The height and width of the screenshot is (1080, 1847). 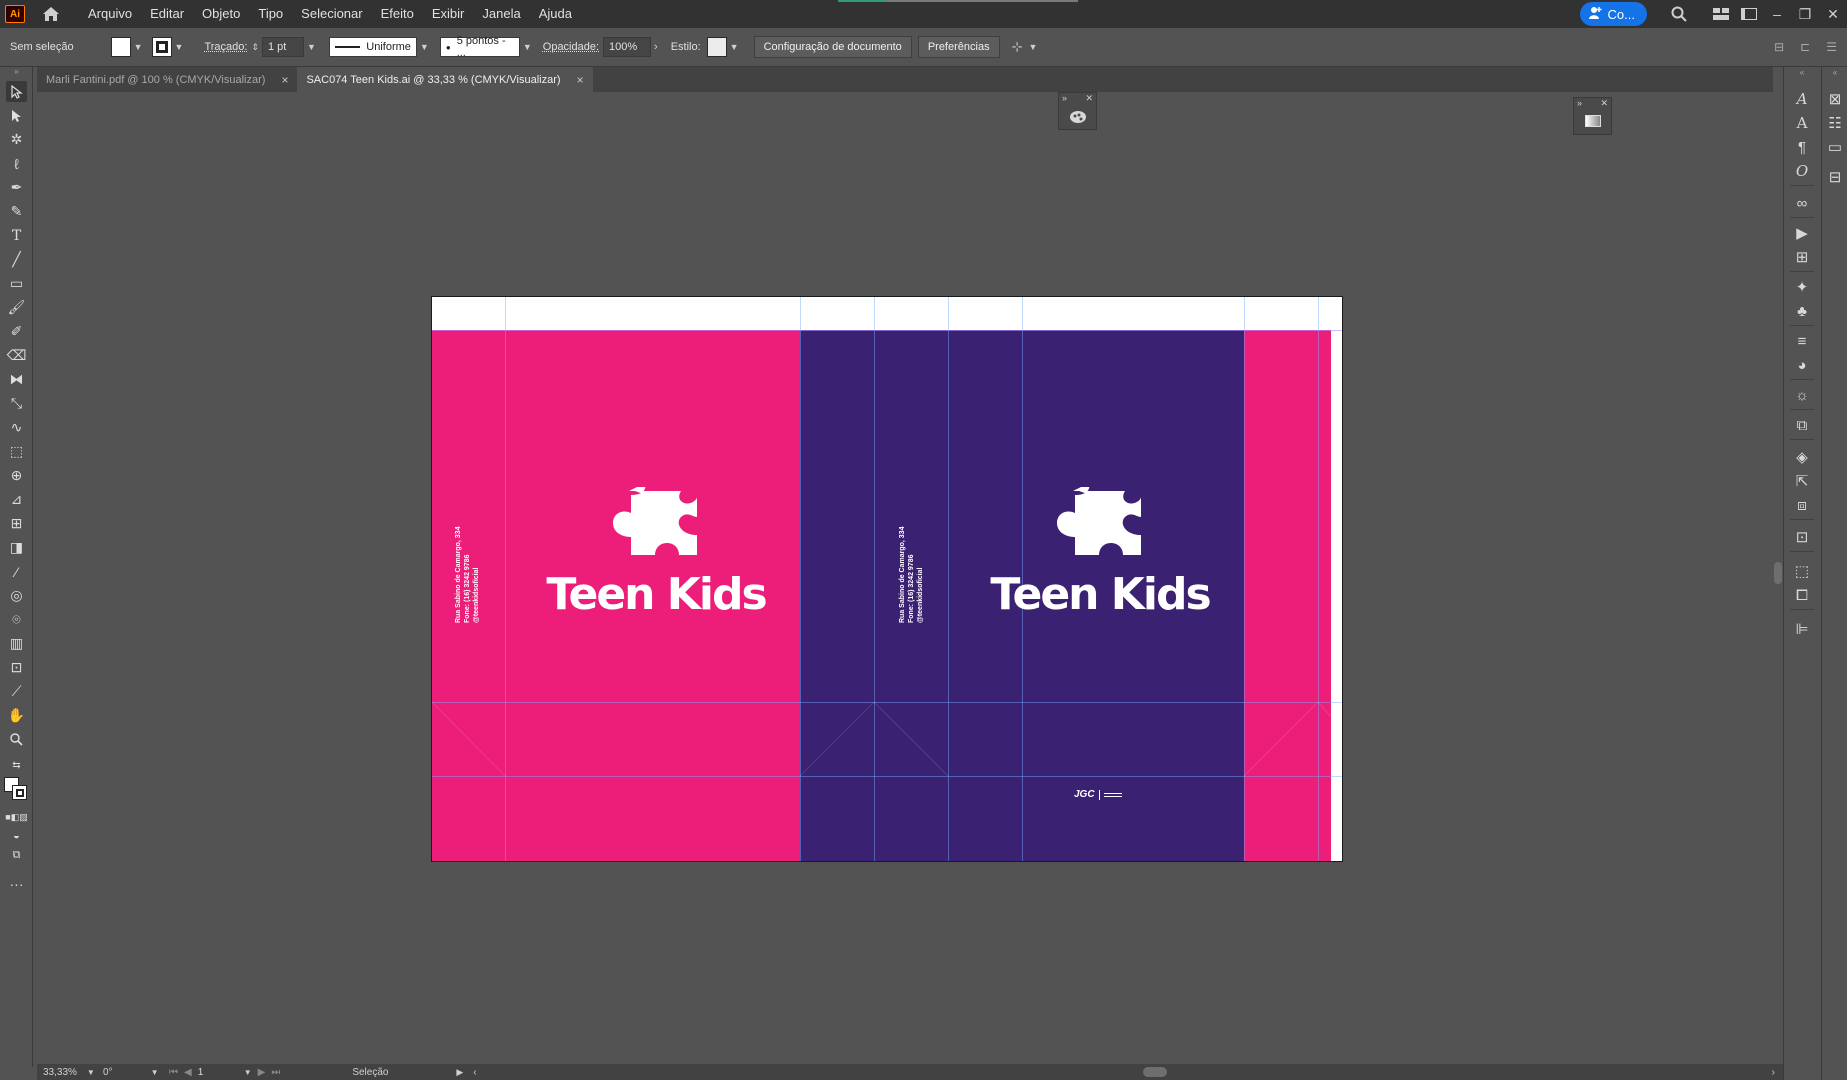 I want to click on direct-selection-tool-icon, so click(x=16, y=115).